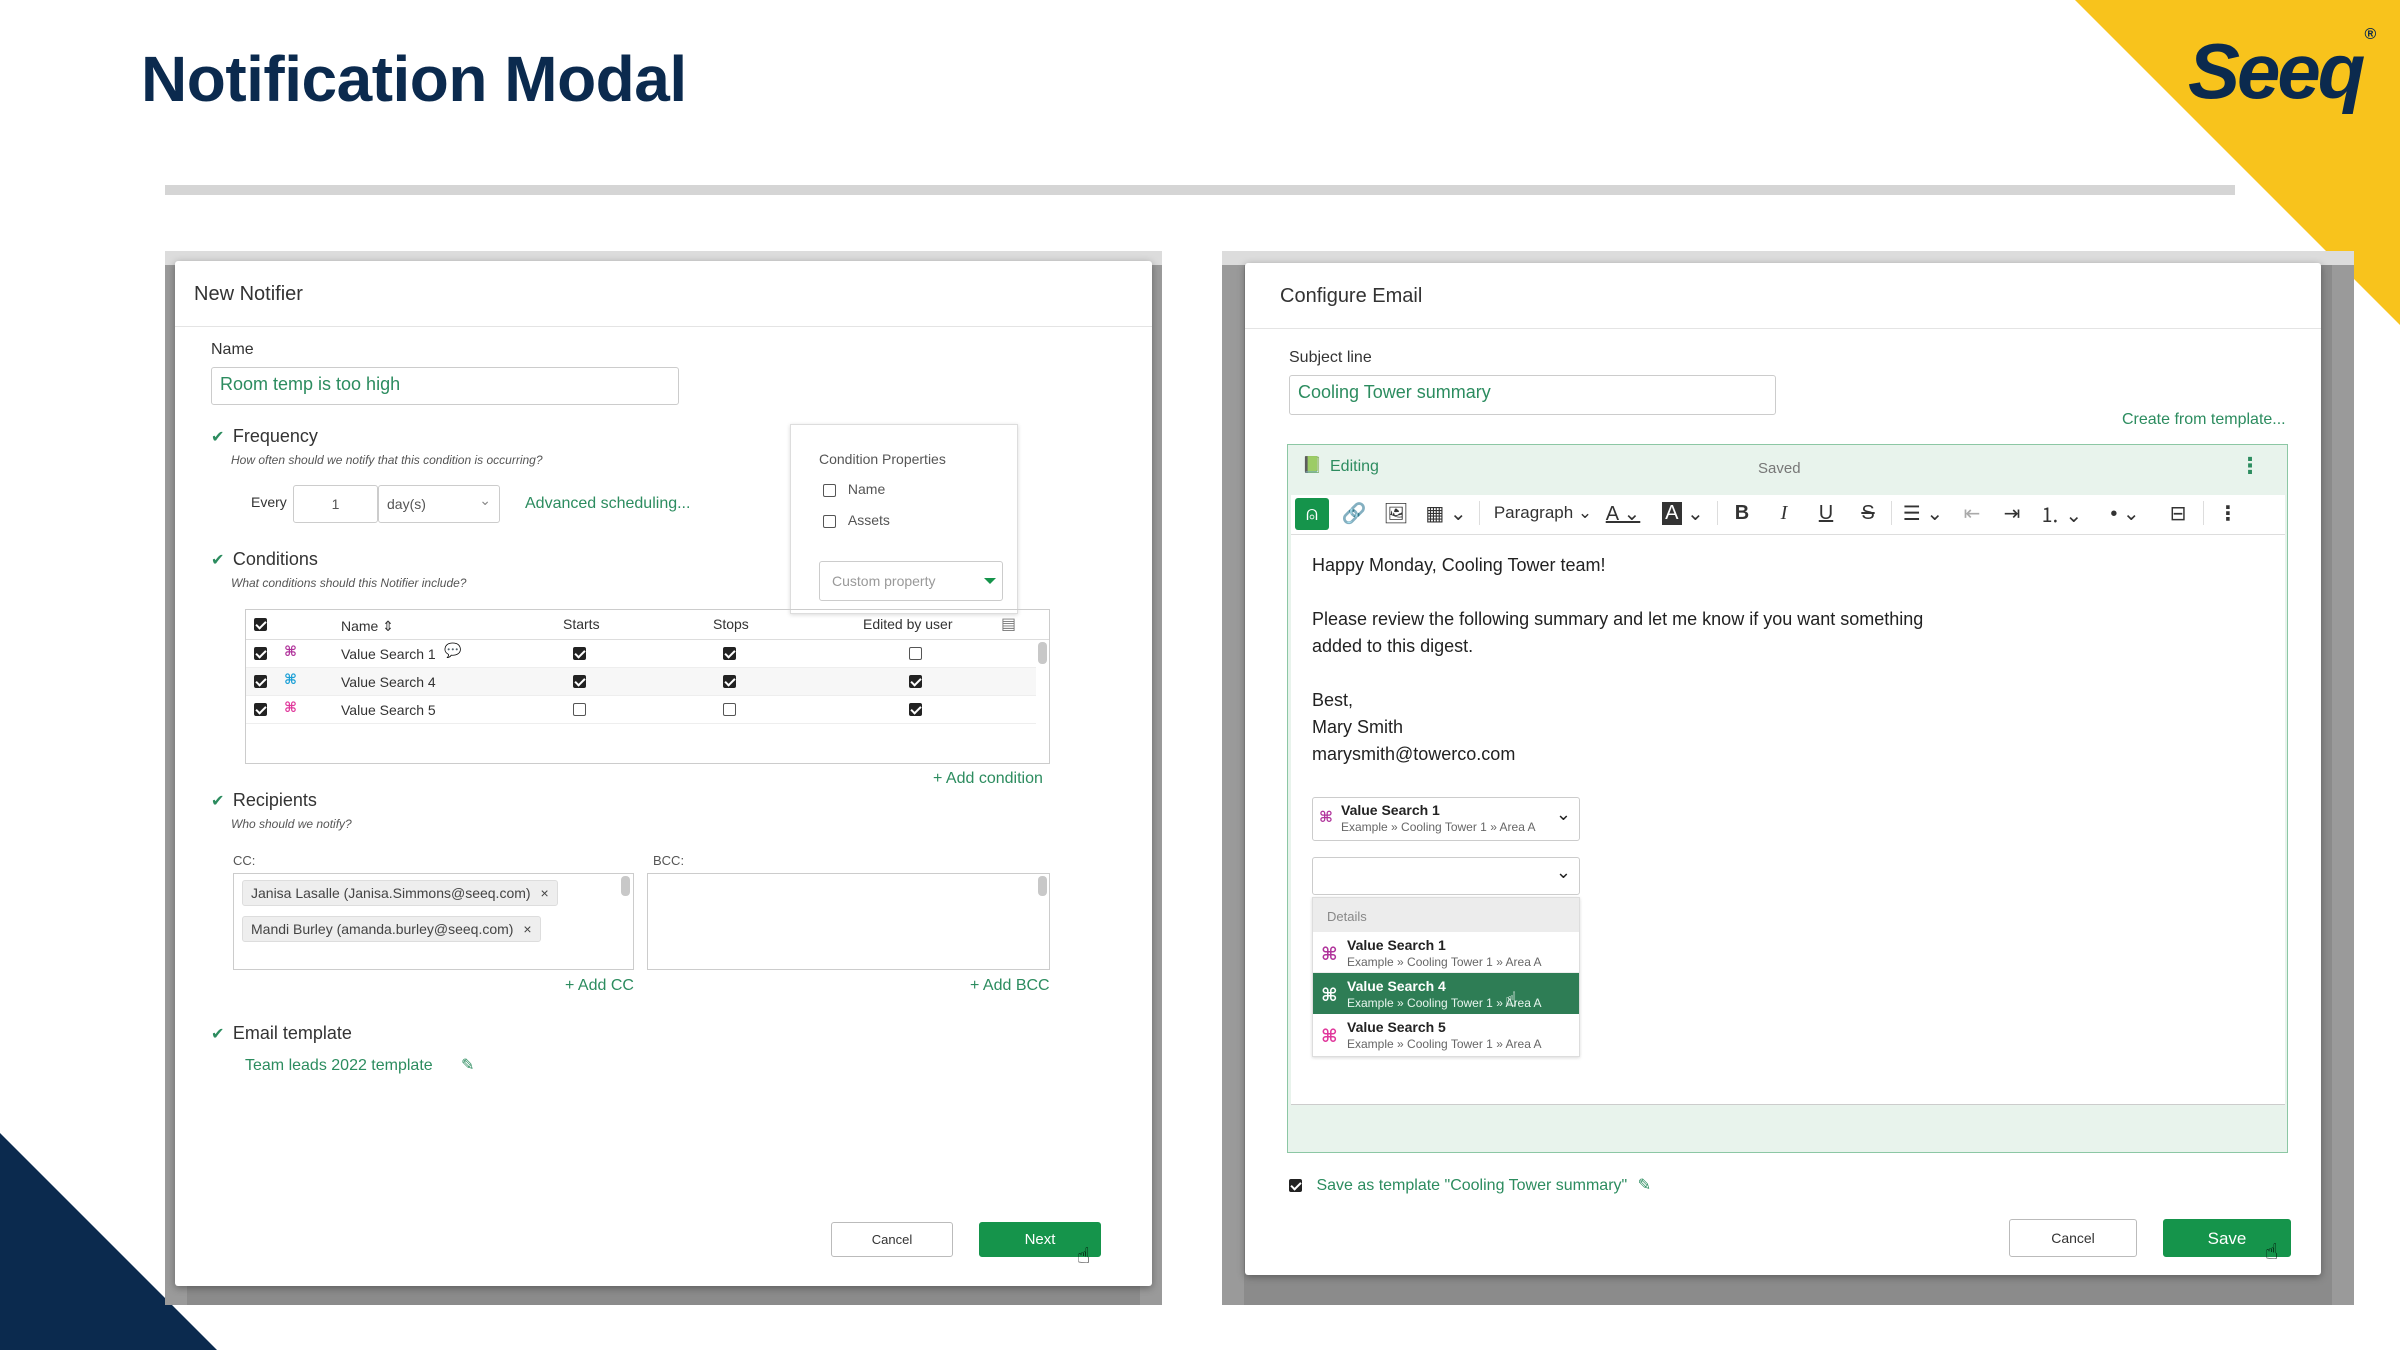 The width and height of the screenshot is (2400, 1350). Describe the element at coordinates (1354, 513) in the screenshot. I see `link-icon: 🔗` at that location.